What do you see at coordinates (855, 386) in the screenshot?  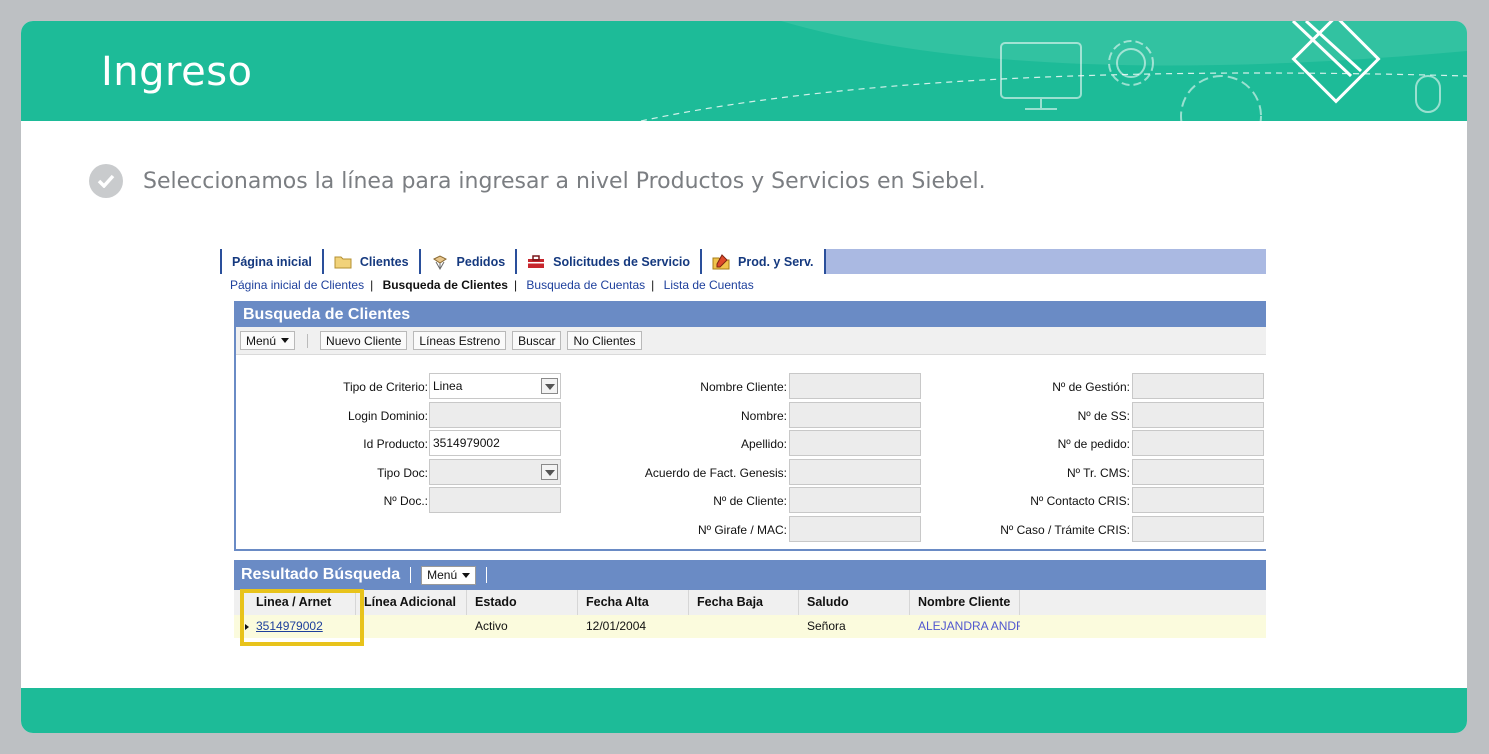 I see `nombre-cliente-field` at bounding box center [855, 386].